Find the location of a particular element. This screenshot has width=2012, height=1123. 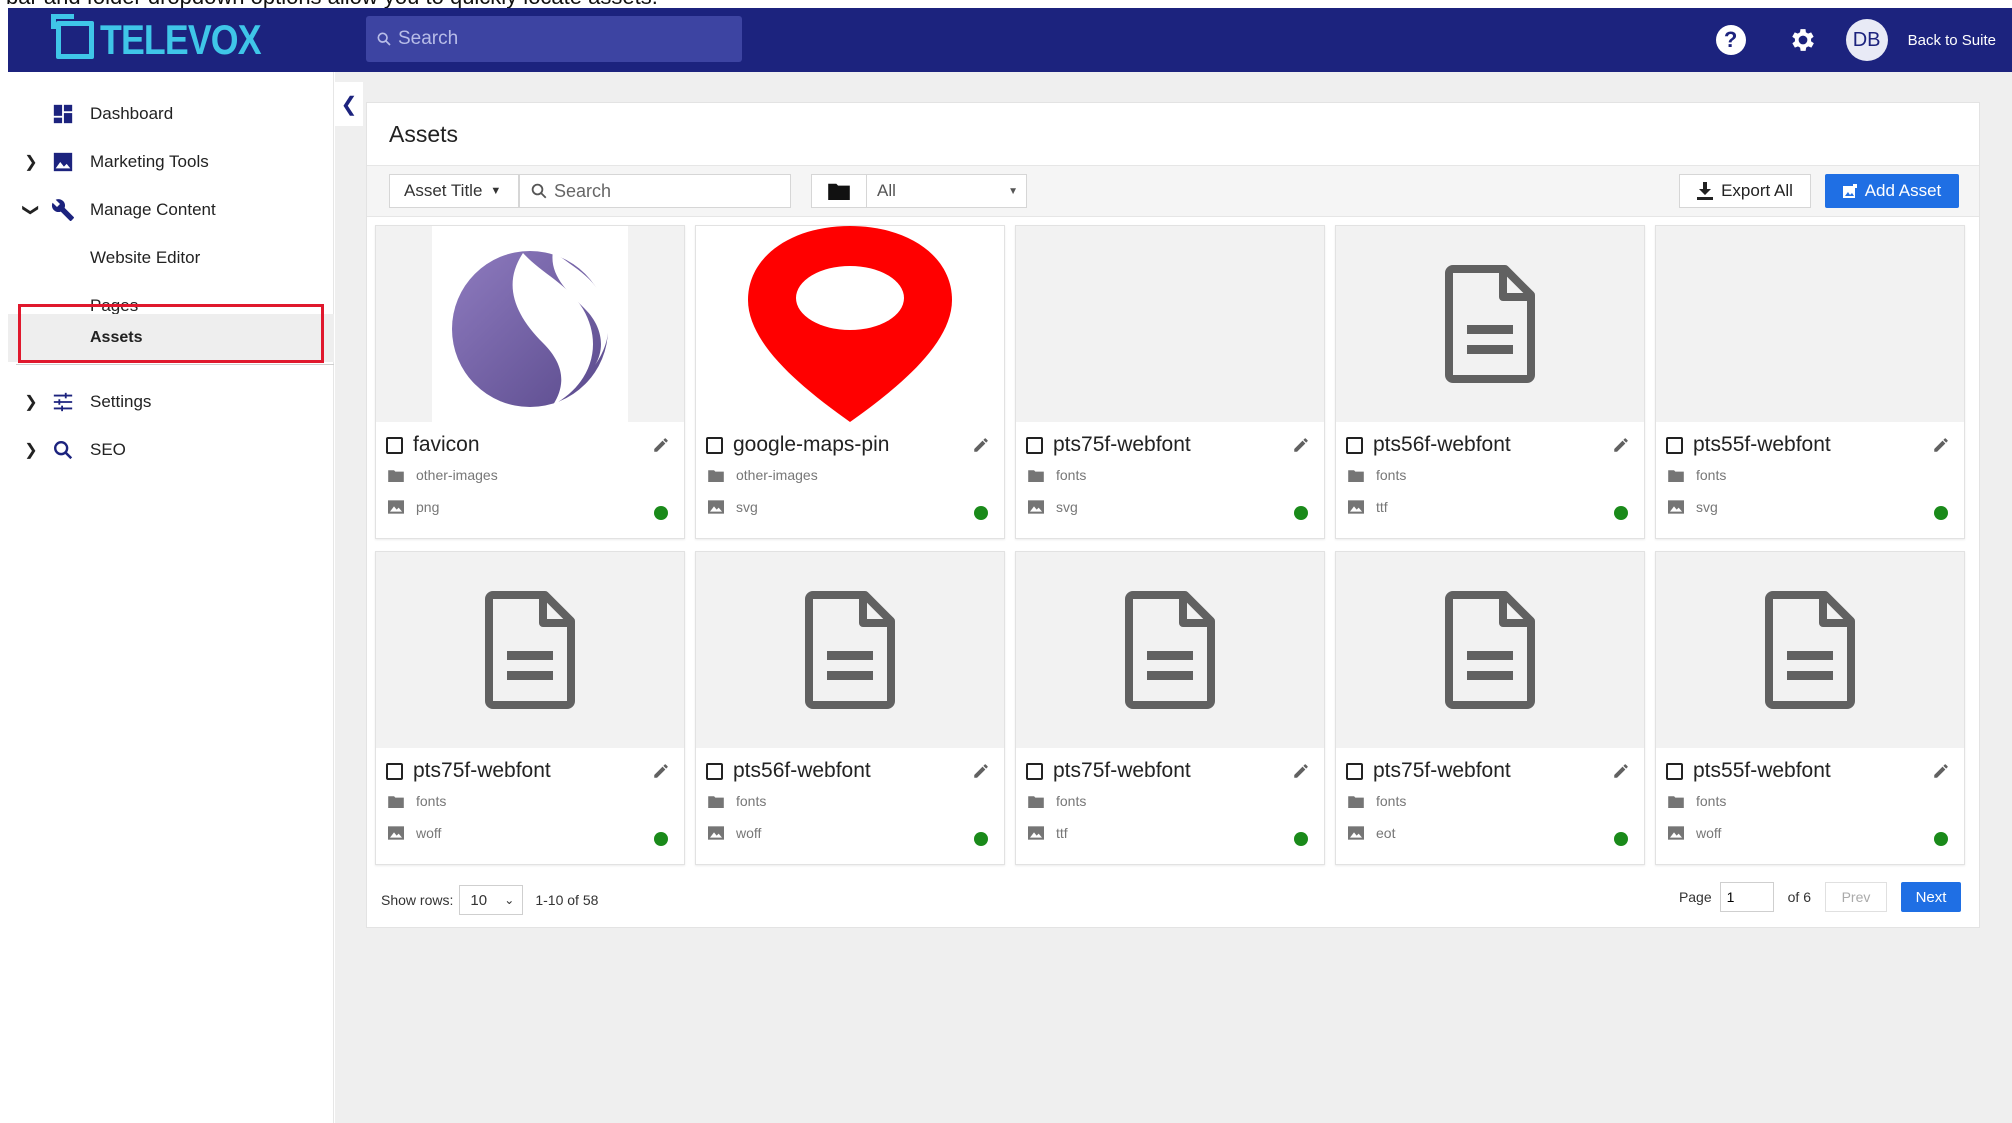

gear-icon is located at coordinates (1803, 40).